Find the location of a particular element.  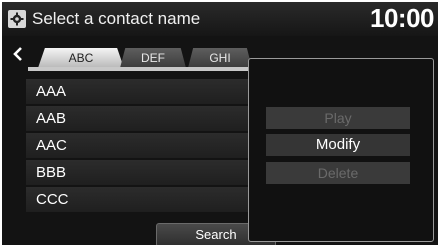

contact-name: AAC is located at coordinates (51, 145).